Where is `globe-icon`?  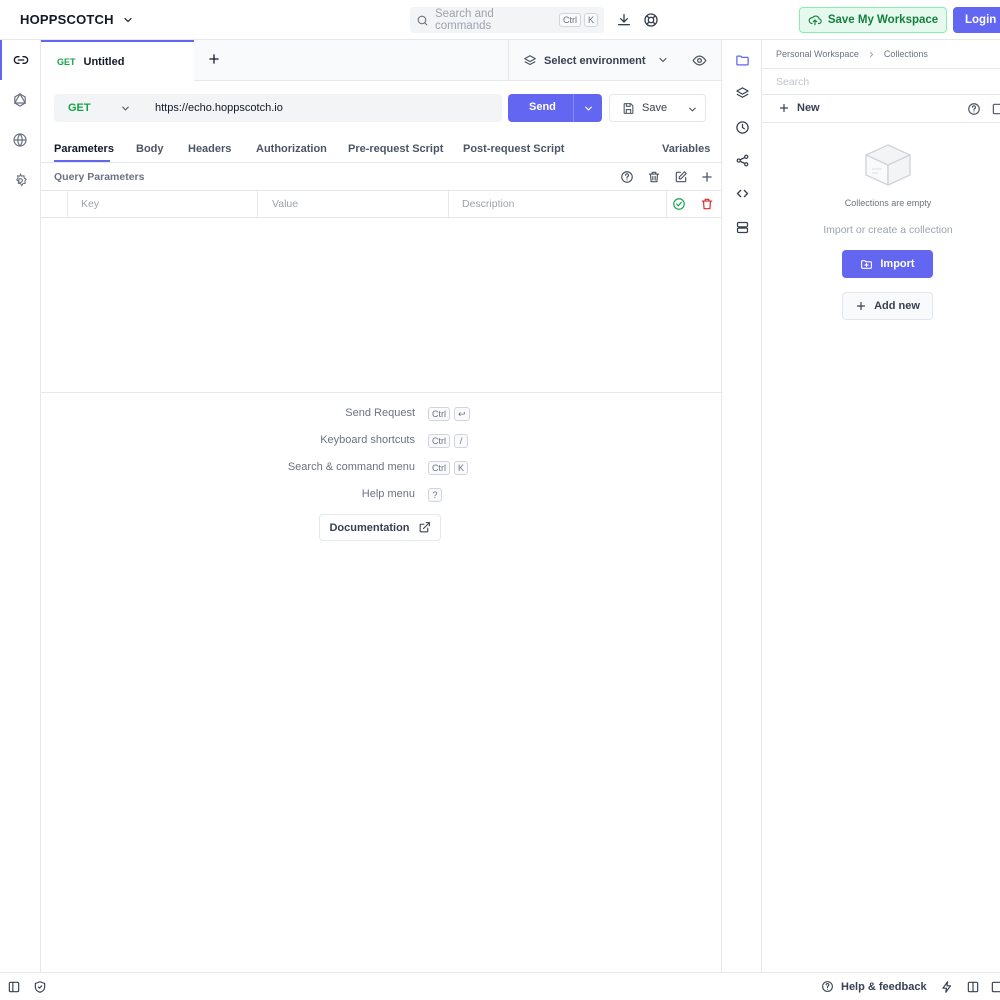 globe-icon is located at coordinates (20, 140).